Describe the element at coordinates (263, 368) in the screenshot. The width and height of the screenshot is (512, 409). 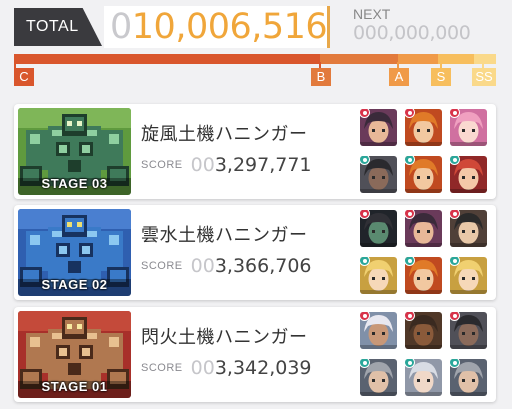
I see `score-value: 3,342,039` at that location.